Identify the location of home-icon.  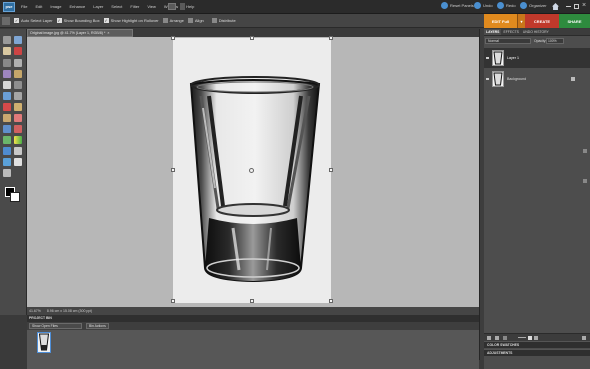
(555, 6).